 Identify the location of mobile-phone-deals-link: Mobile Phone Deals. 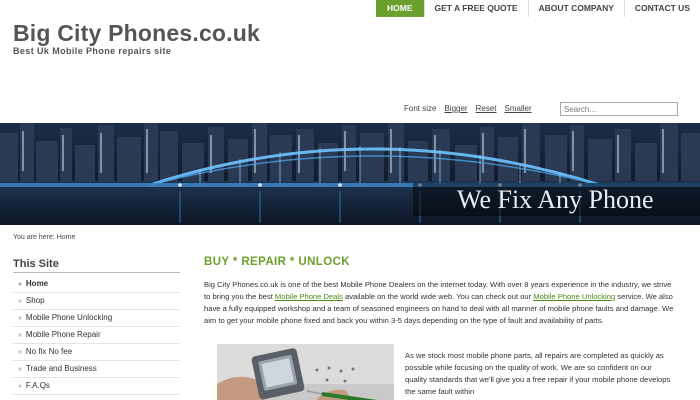
(309, 296).